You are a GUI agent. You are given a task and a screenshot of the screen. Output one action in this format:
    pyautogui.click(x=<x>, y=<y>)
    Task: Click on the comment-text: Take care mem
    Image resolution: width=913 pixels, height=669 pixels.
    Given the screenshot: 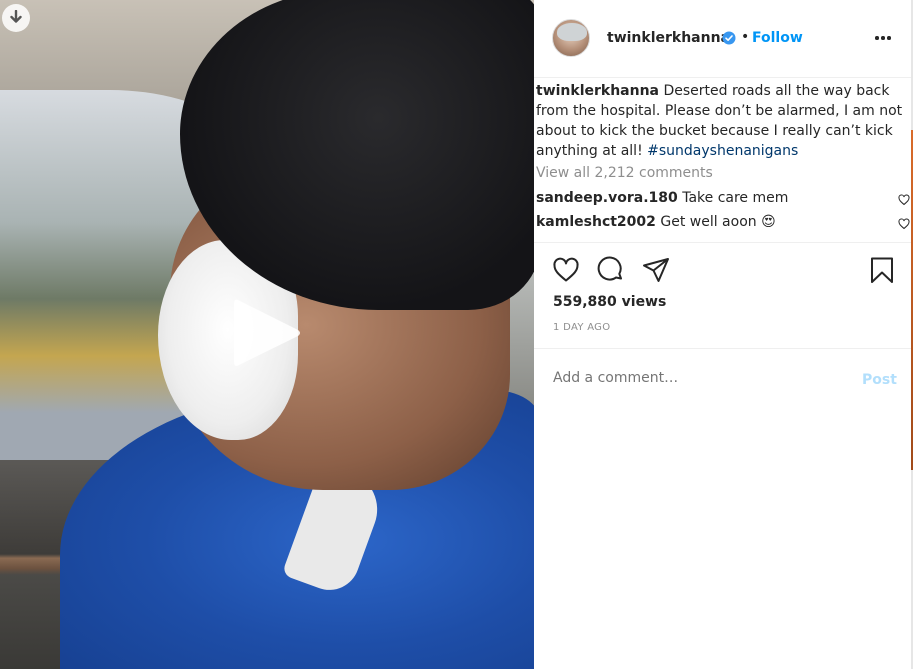 What is the action you would take?
    pyautogui.click(x=735, y=198)
    